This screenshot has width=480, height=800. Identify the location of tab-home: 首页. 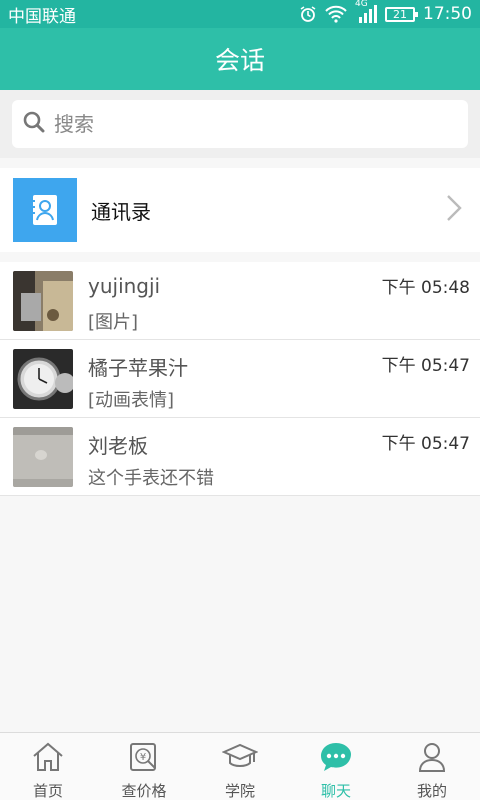
(48, 766).